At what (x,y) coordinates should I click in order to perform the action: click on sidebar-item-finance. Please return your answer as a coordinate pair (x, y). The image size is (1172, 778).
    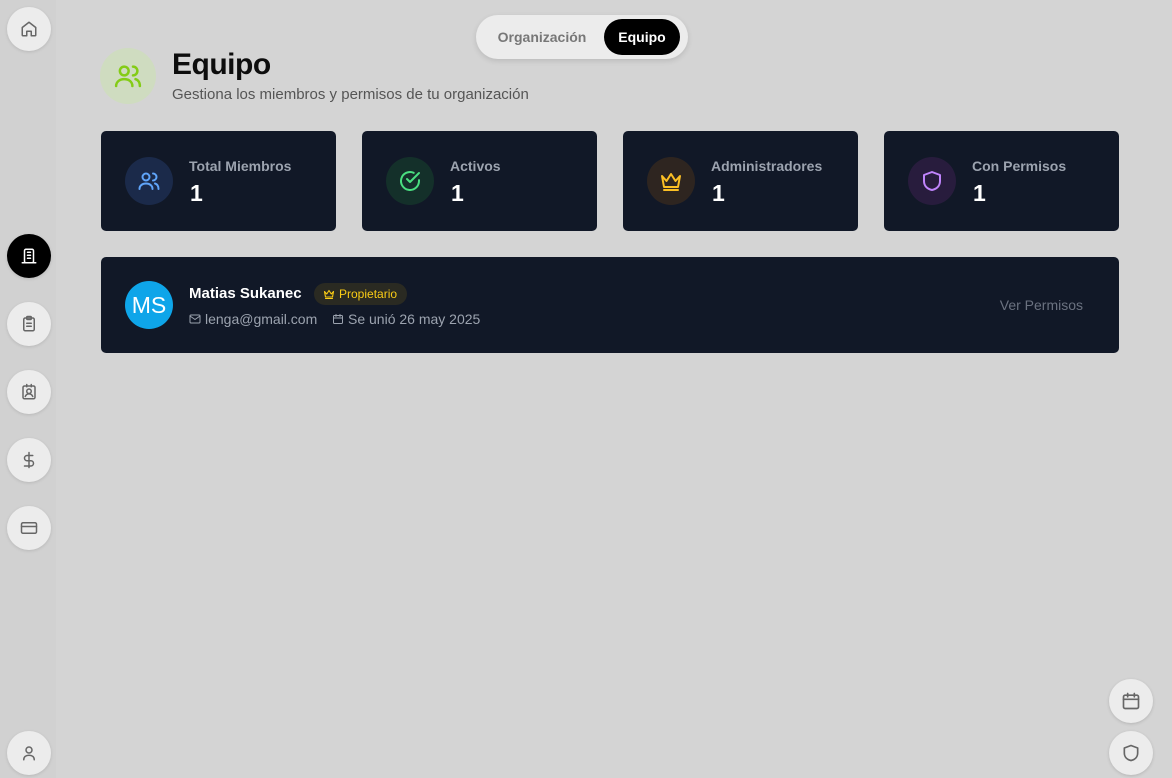
    Looking at the image, I should click on (29, 460).